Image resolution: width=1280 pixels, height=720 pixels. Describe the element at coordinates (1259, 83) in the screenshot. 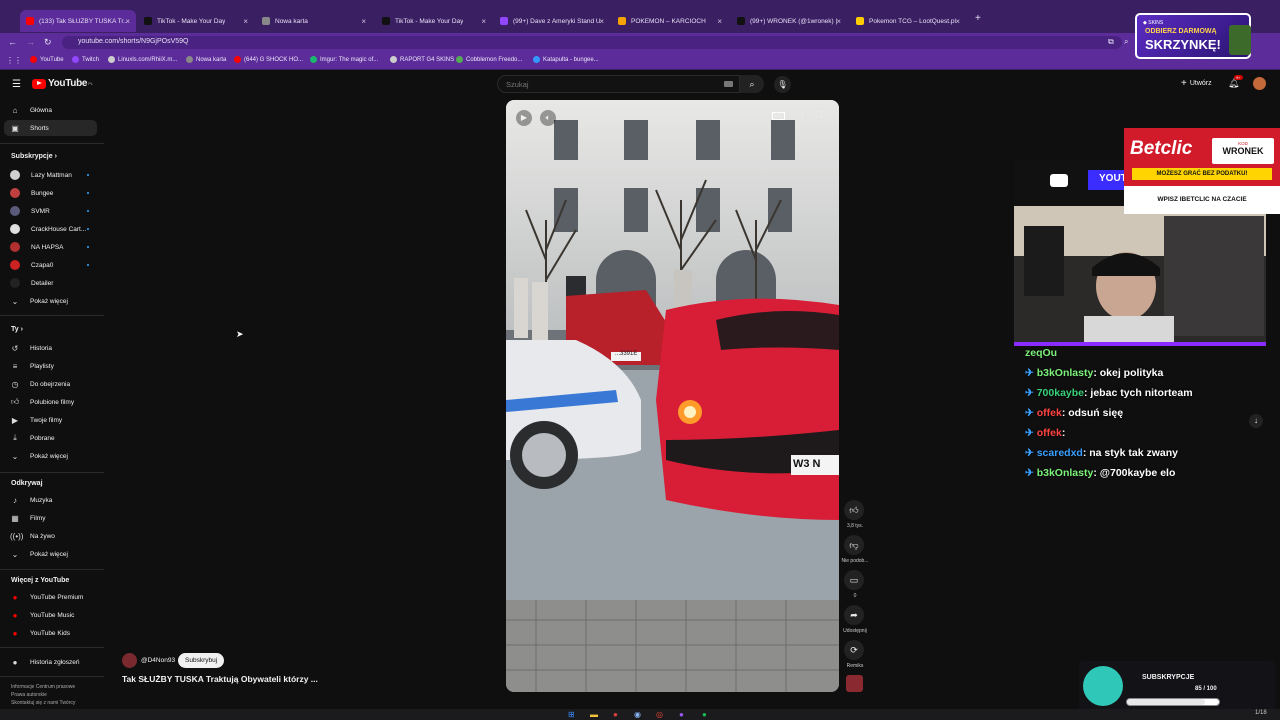

I see `avatar` at that location.